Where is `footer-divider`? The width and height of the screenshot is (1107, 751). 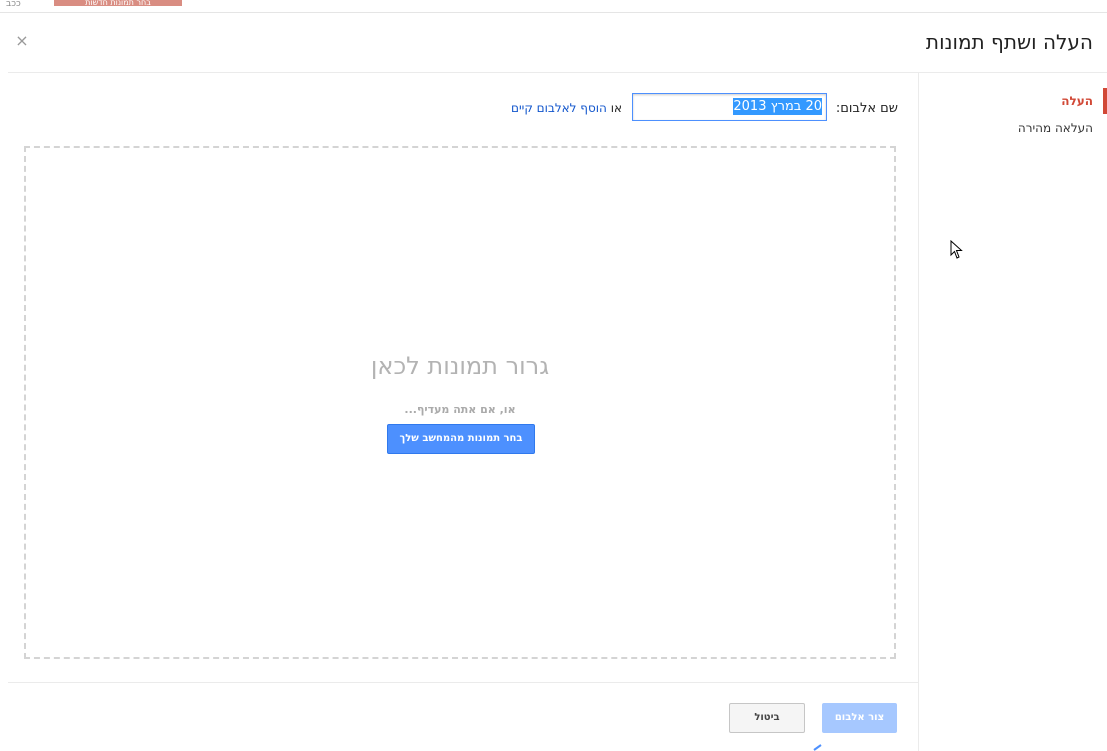
footer-divider is located at coordinates (463, 682).